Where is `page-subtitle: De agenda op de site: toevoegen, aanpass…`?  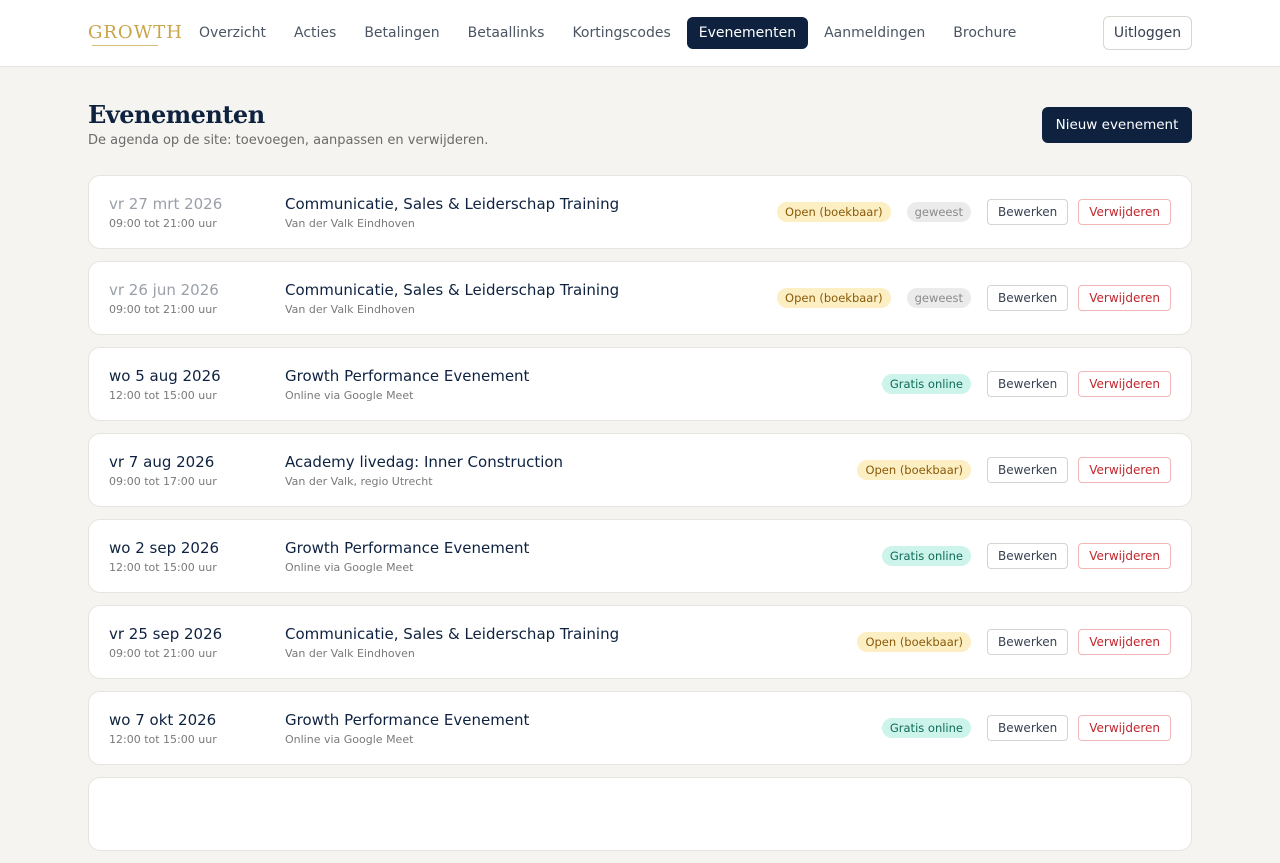
page-subtitle: De agenda op de site: toevoegen, aanpass… is located at coordinates (288, 140).